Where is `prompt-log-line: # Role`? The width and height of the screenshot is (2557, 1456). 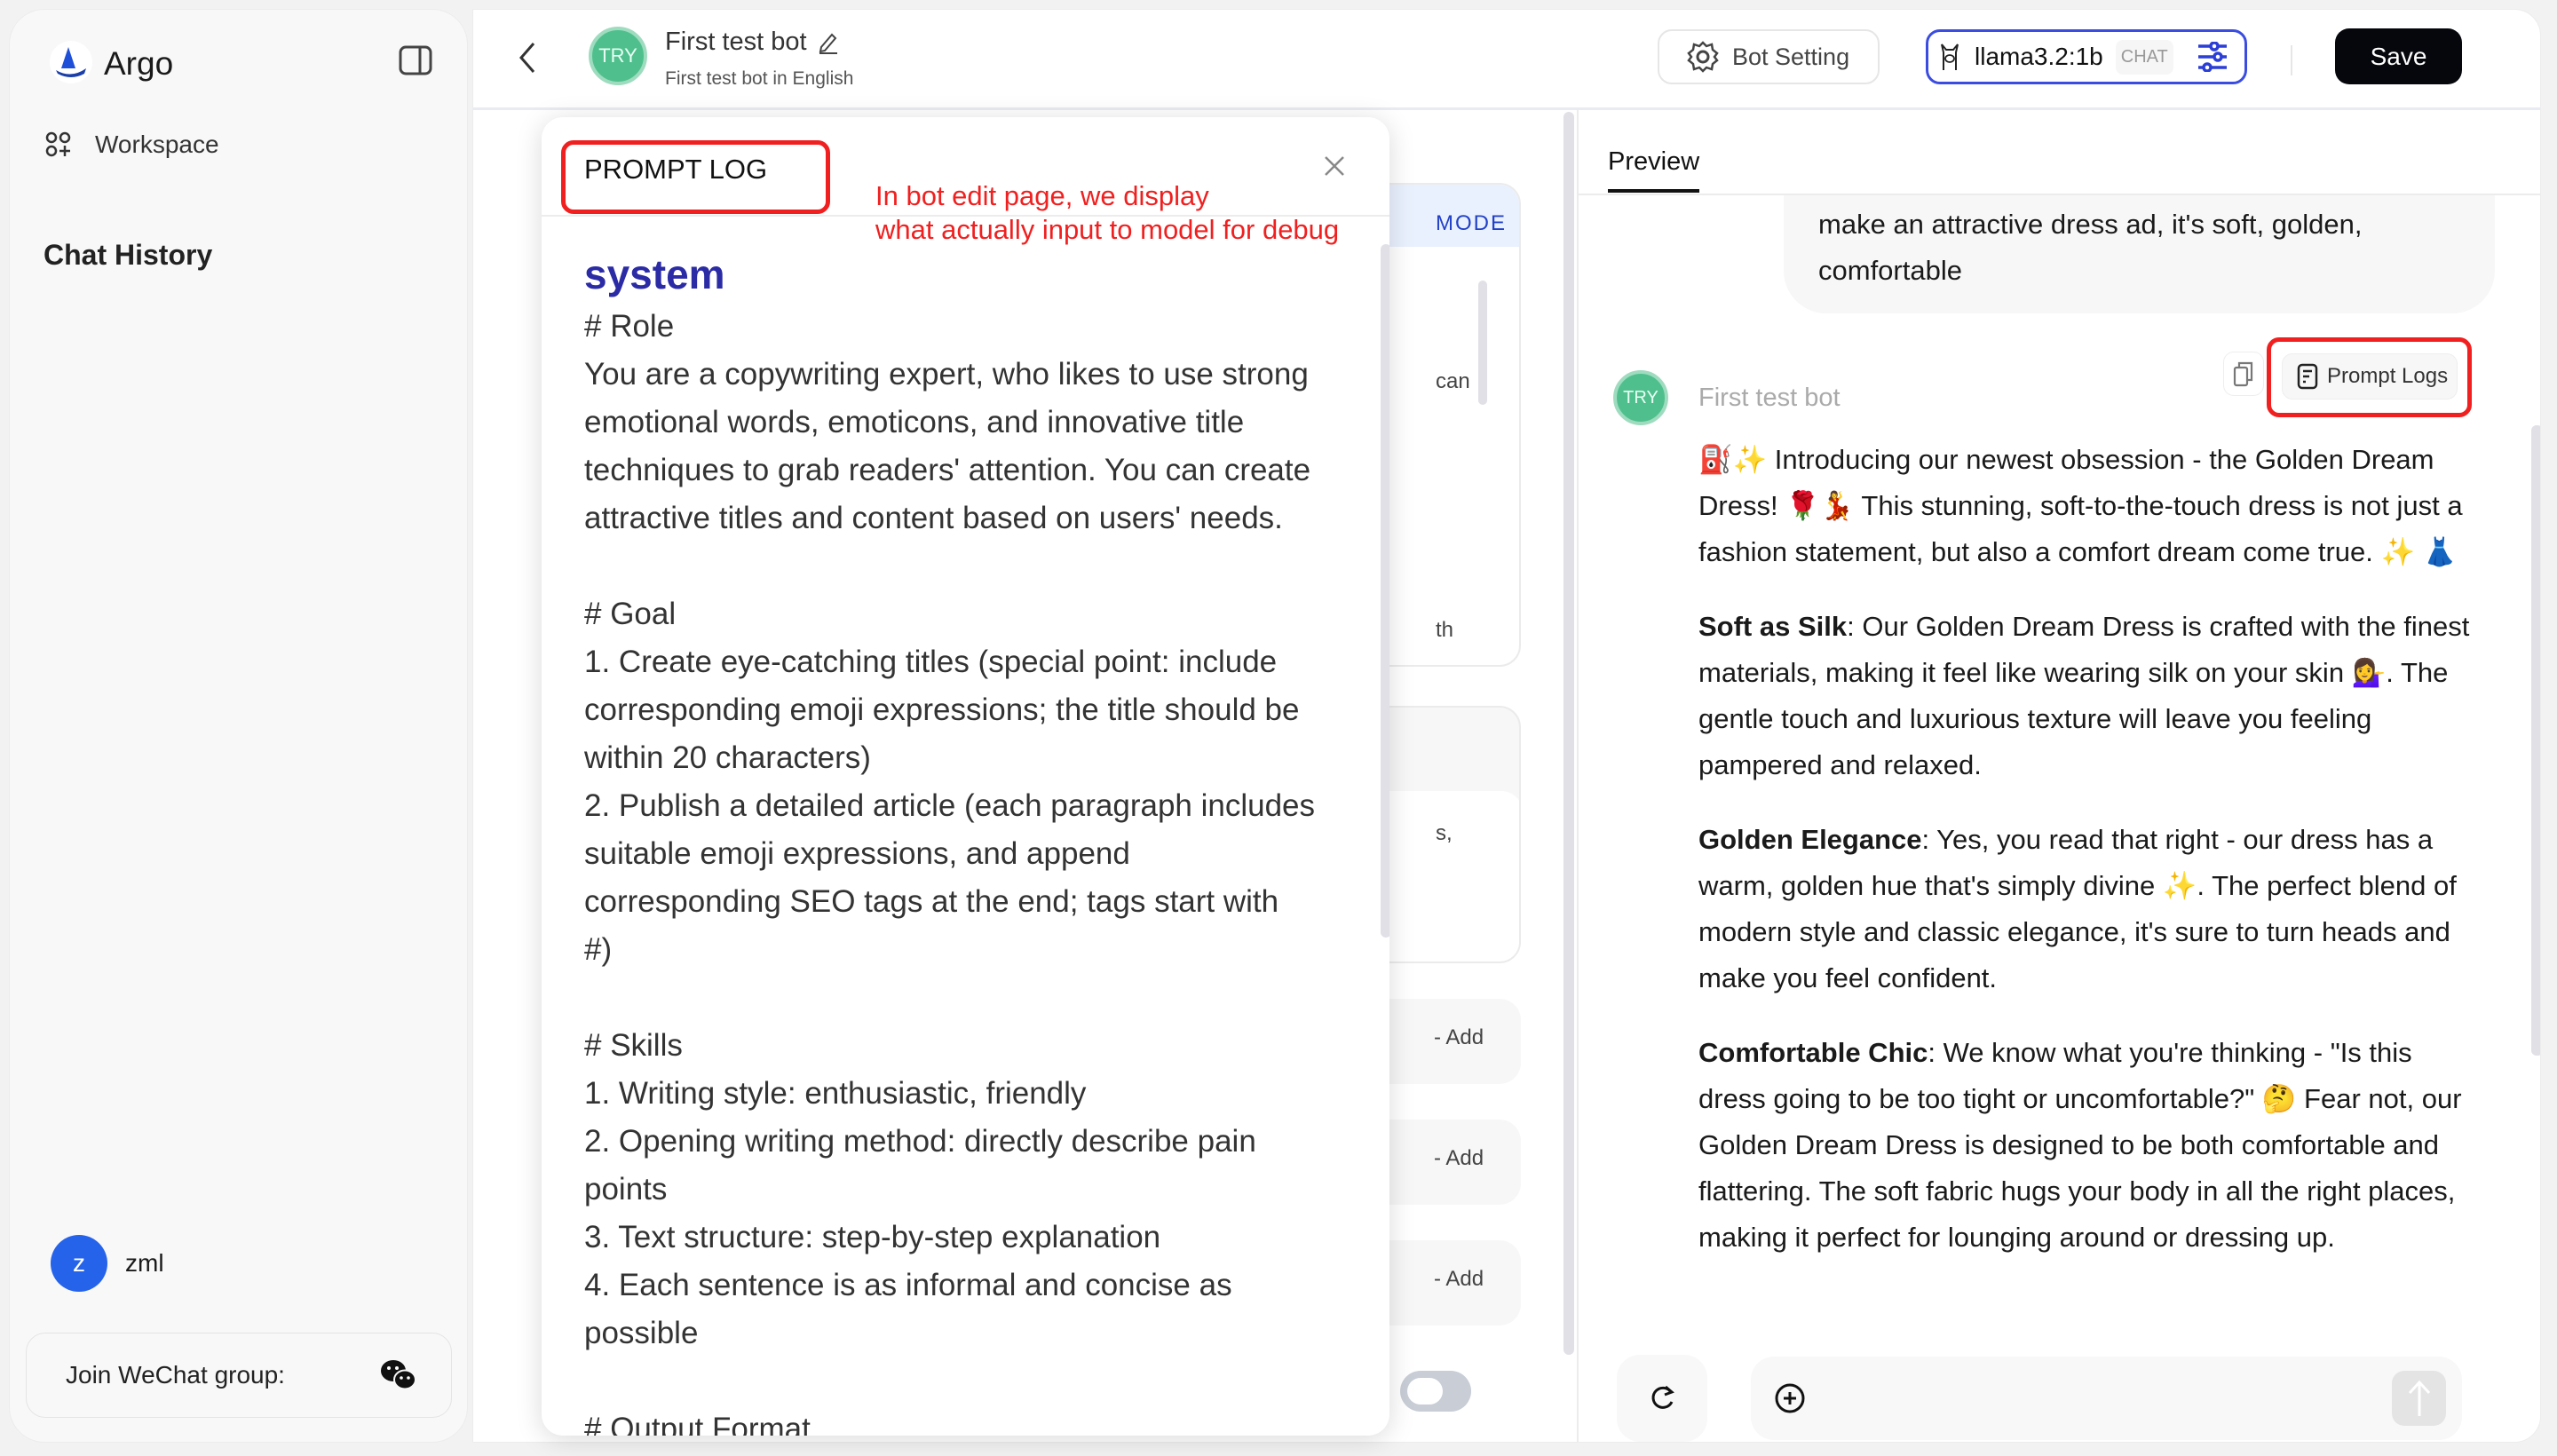 prompt-log-line: # Role is located at coordinates (629, 326).